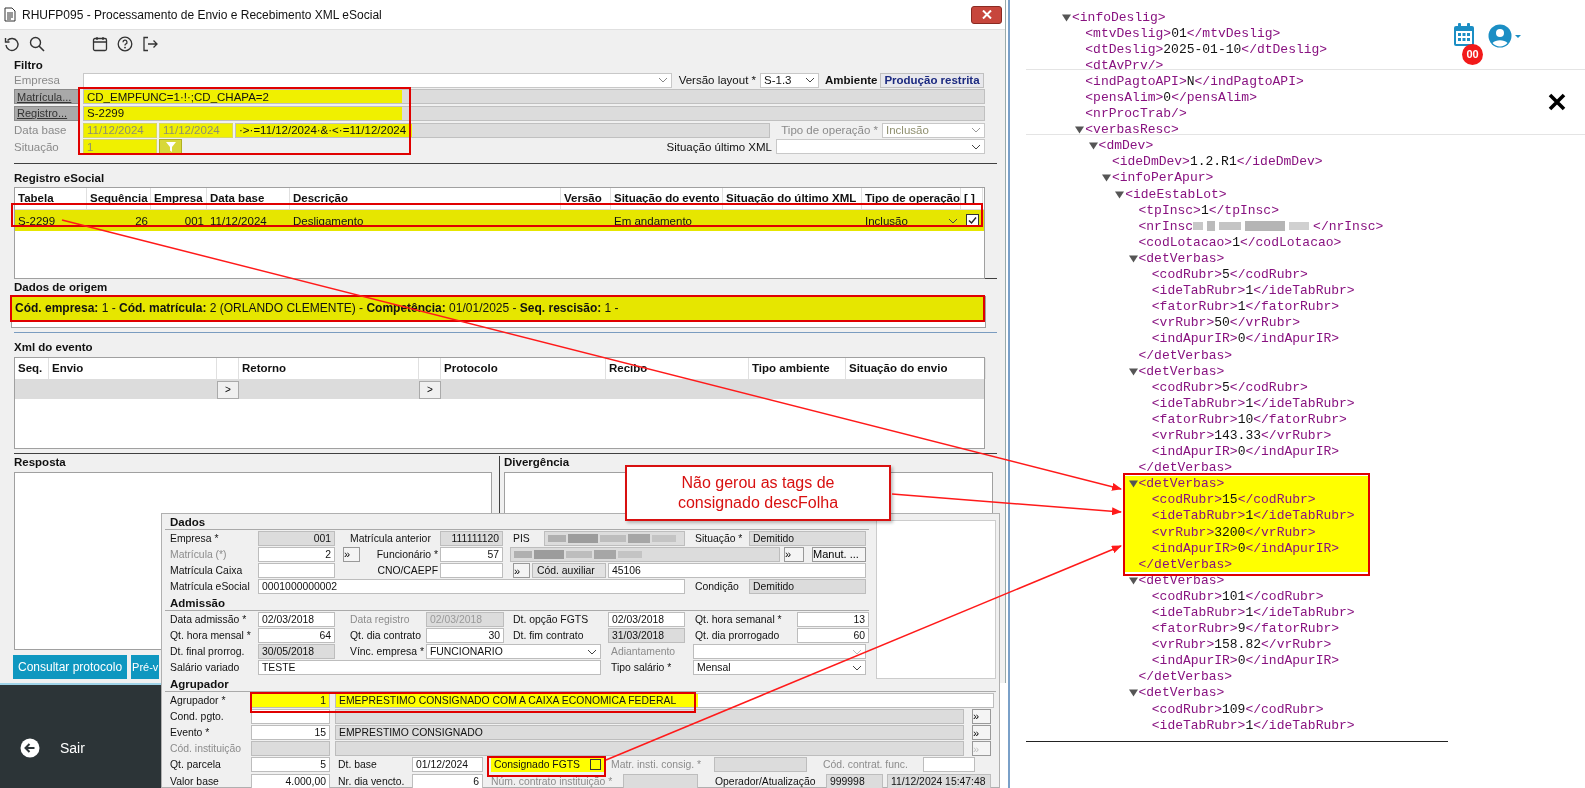 The image size is (1585, 788). What do you see at coordinates (1136, 81) in the screenshot?
I see `xml-tag: <indPagtoAPI>` at bounding box center [1136, 81].